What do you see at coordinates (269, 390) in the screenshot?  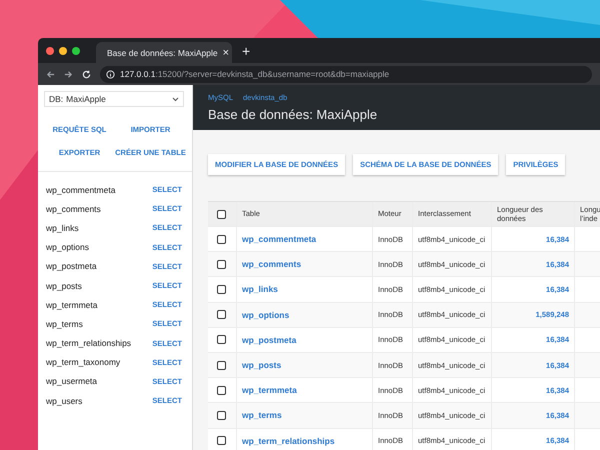 I see `table-link: wp_termmeta` at bounding box center [269, 390].